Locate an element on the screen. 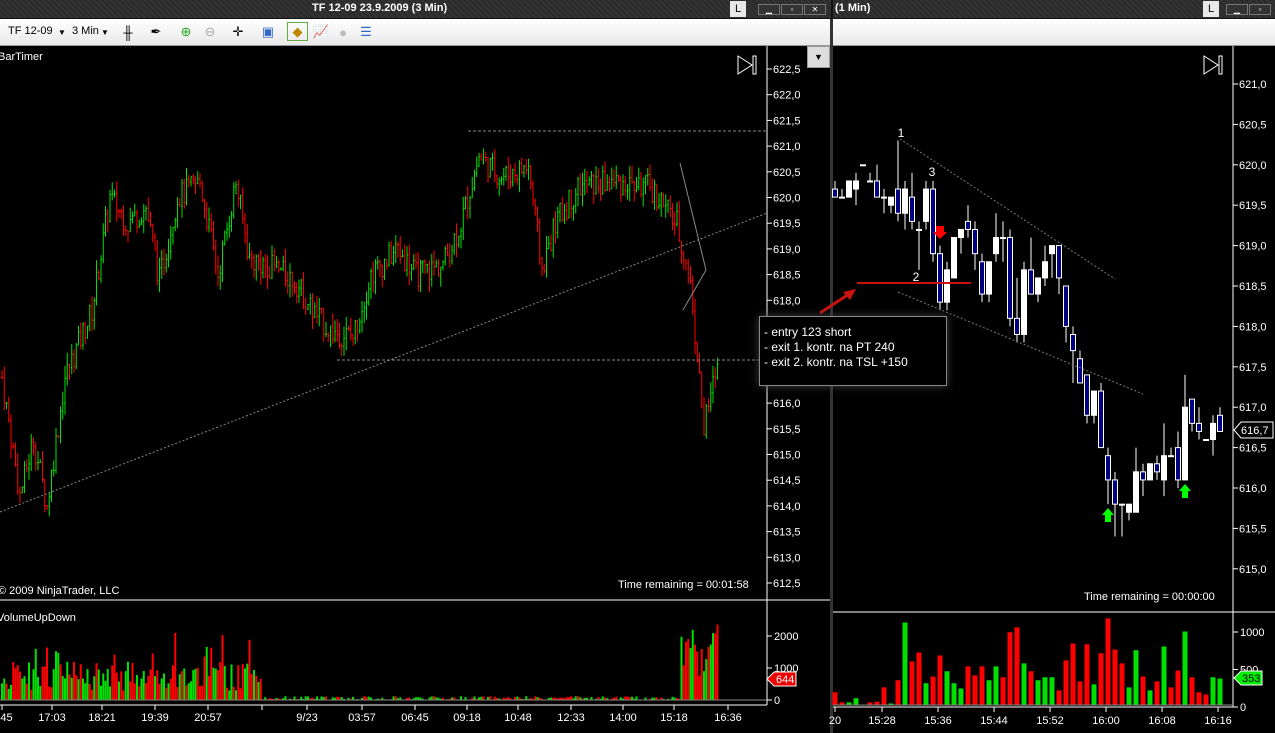  price-tick-label: 616,0 is located at coordinates (787, 404).